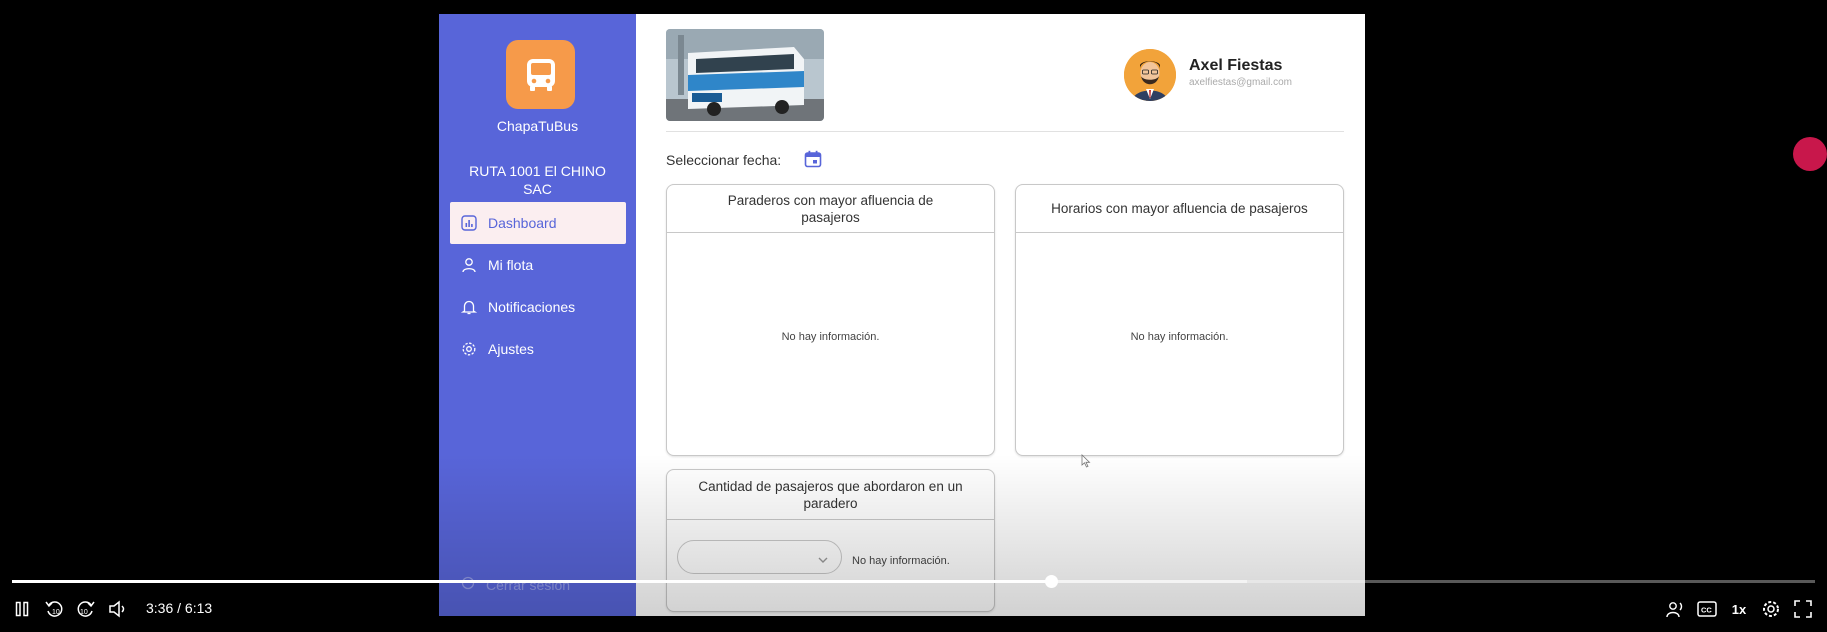 Image resolution: width=1827 pixels, height=632 pixels. Describe the element at coordinates (1240, 82) in the screenshot. I see `user-email: axelfiestas@gmail.com` at that location.